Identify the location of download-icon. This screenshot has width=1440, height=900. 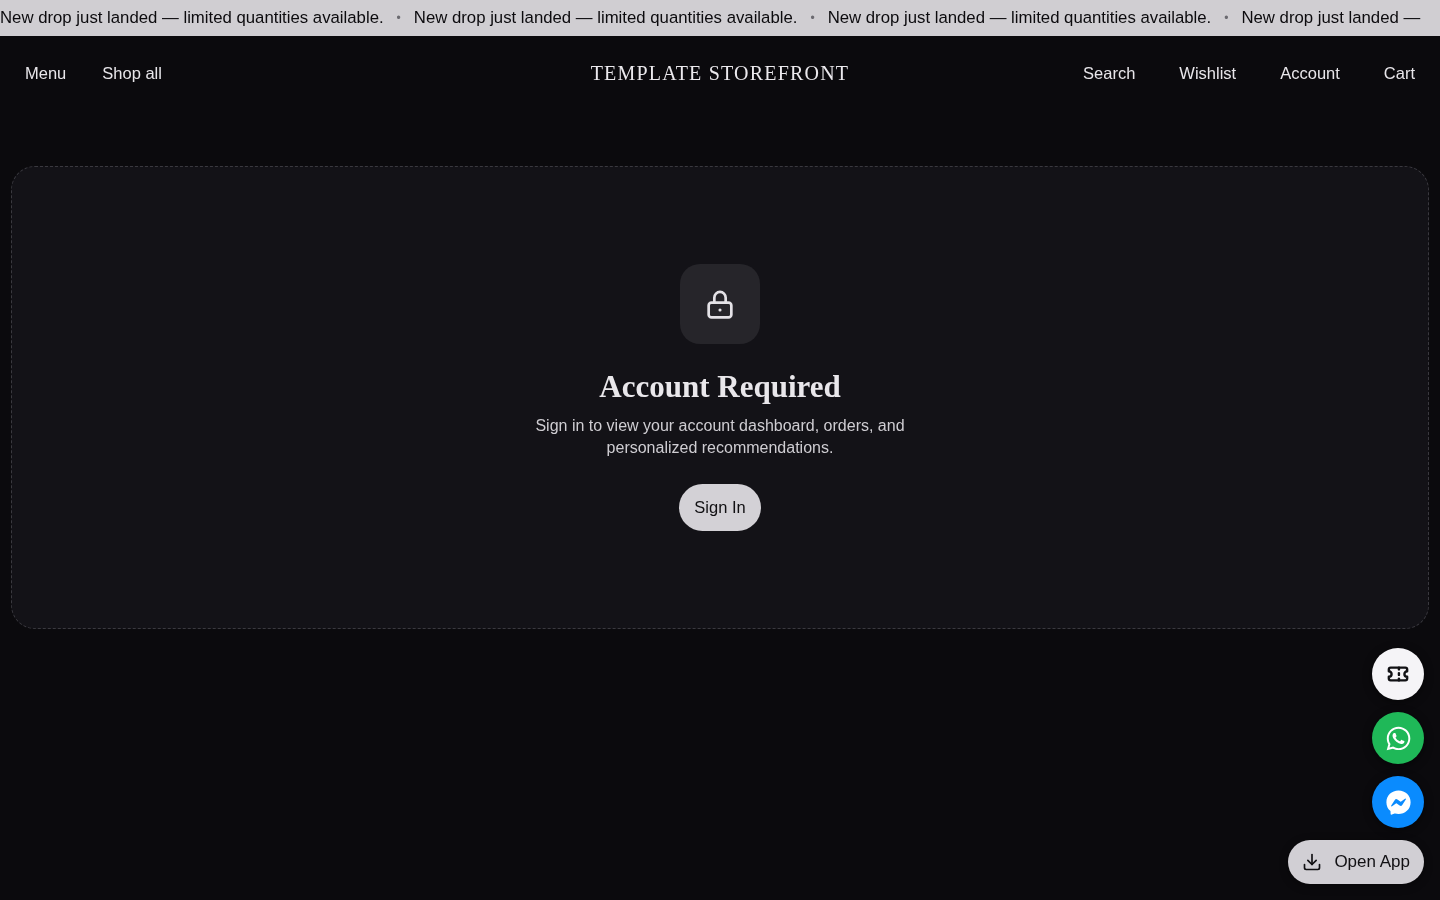
(1312, 862).